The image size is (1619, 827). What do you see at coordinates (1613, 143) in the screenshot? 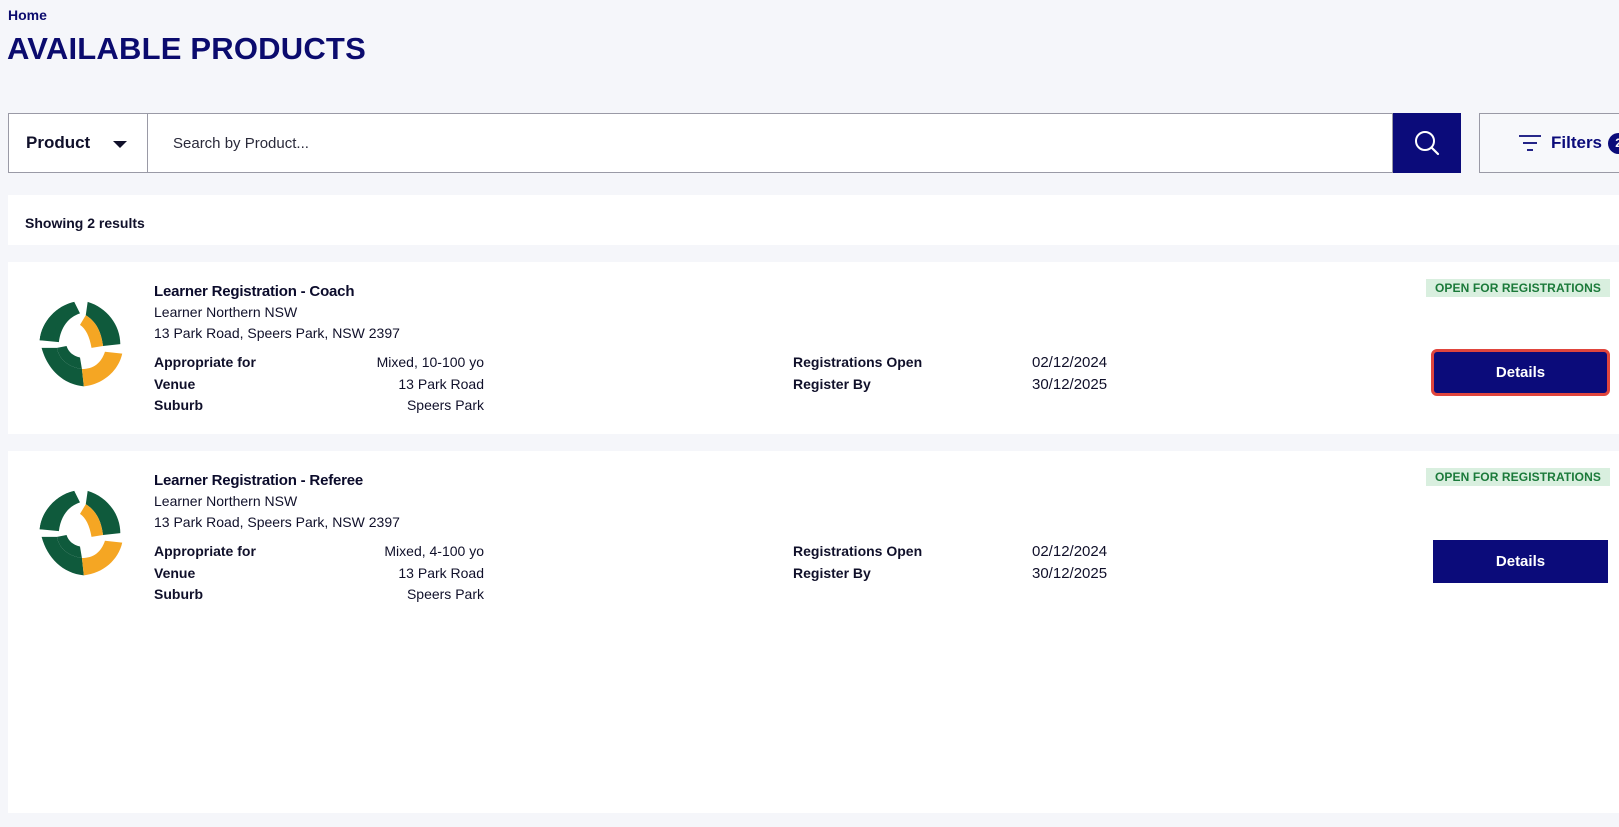
I see `filters-count-badge: 2` at bounding box center [1613, 143].